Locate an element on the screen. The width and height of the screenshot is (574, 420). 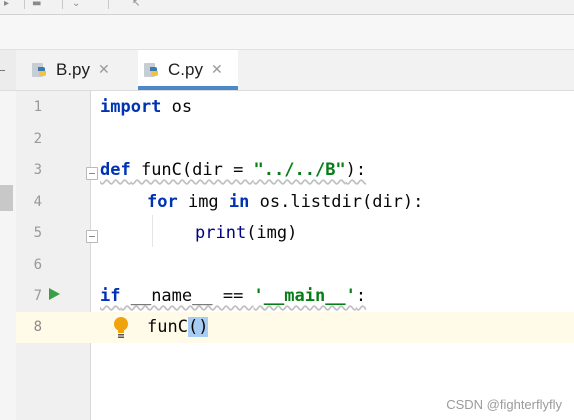
code-text: os is located at coordinates (177, 107).